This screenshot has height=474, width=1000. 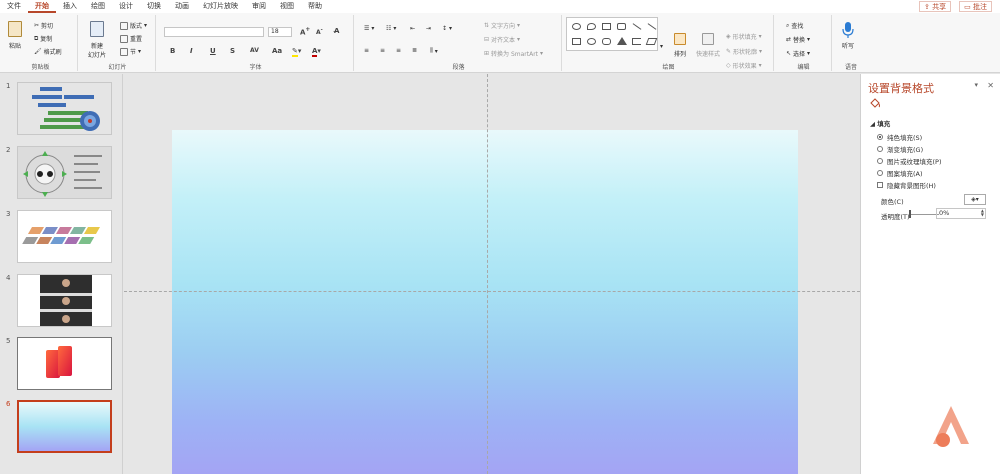 What do you see at coordinates (798, 39) in the screenshot?
I see `replace-button: ⇄ 替换 ▾` at bounding box center [798, 39].